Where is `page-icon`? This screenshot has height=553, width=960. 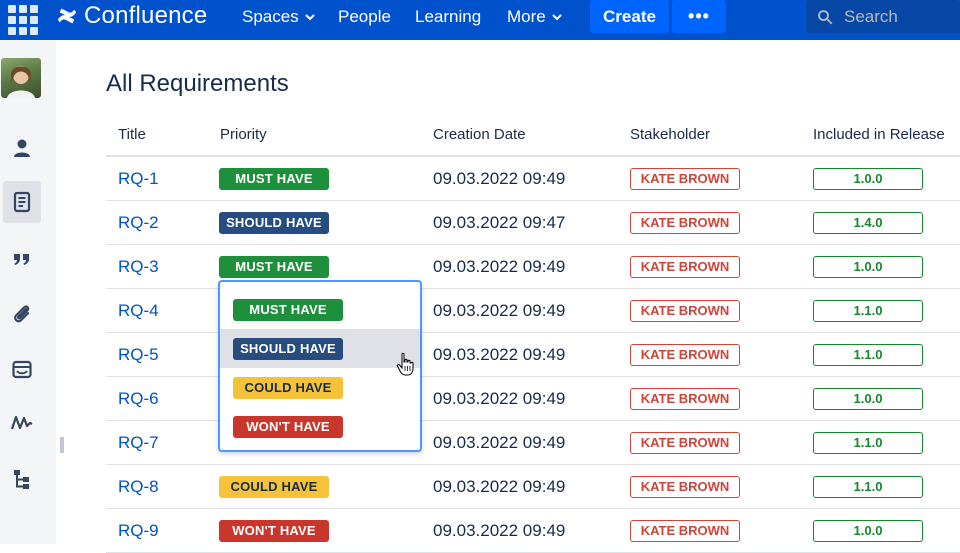
page-icon is located at coordinates (22, 202).